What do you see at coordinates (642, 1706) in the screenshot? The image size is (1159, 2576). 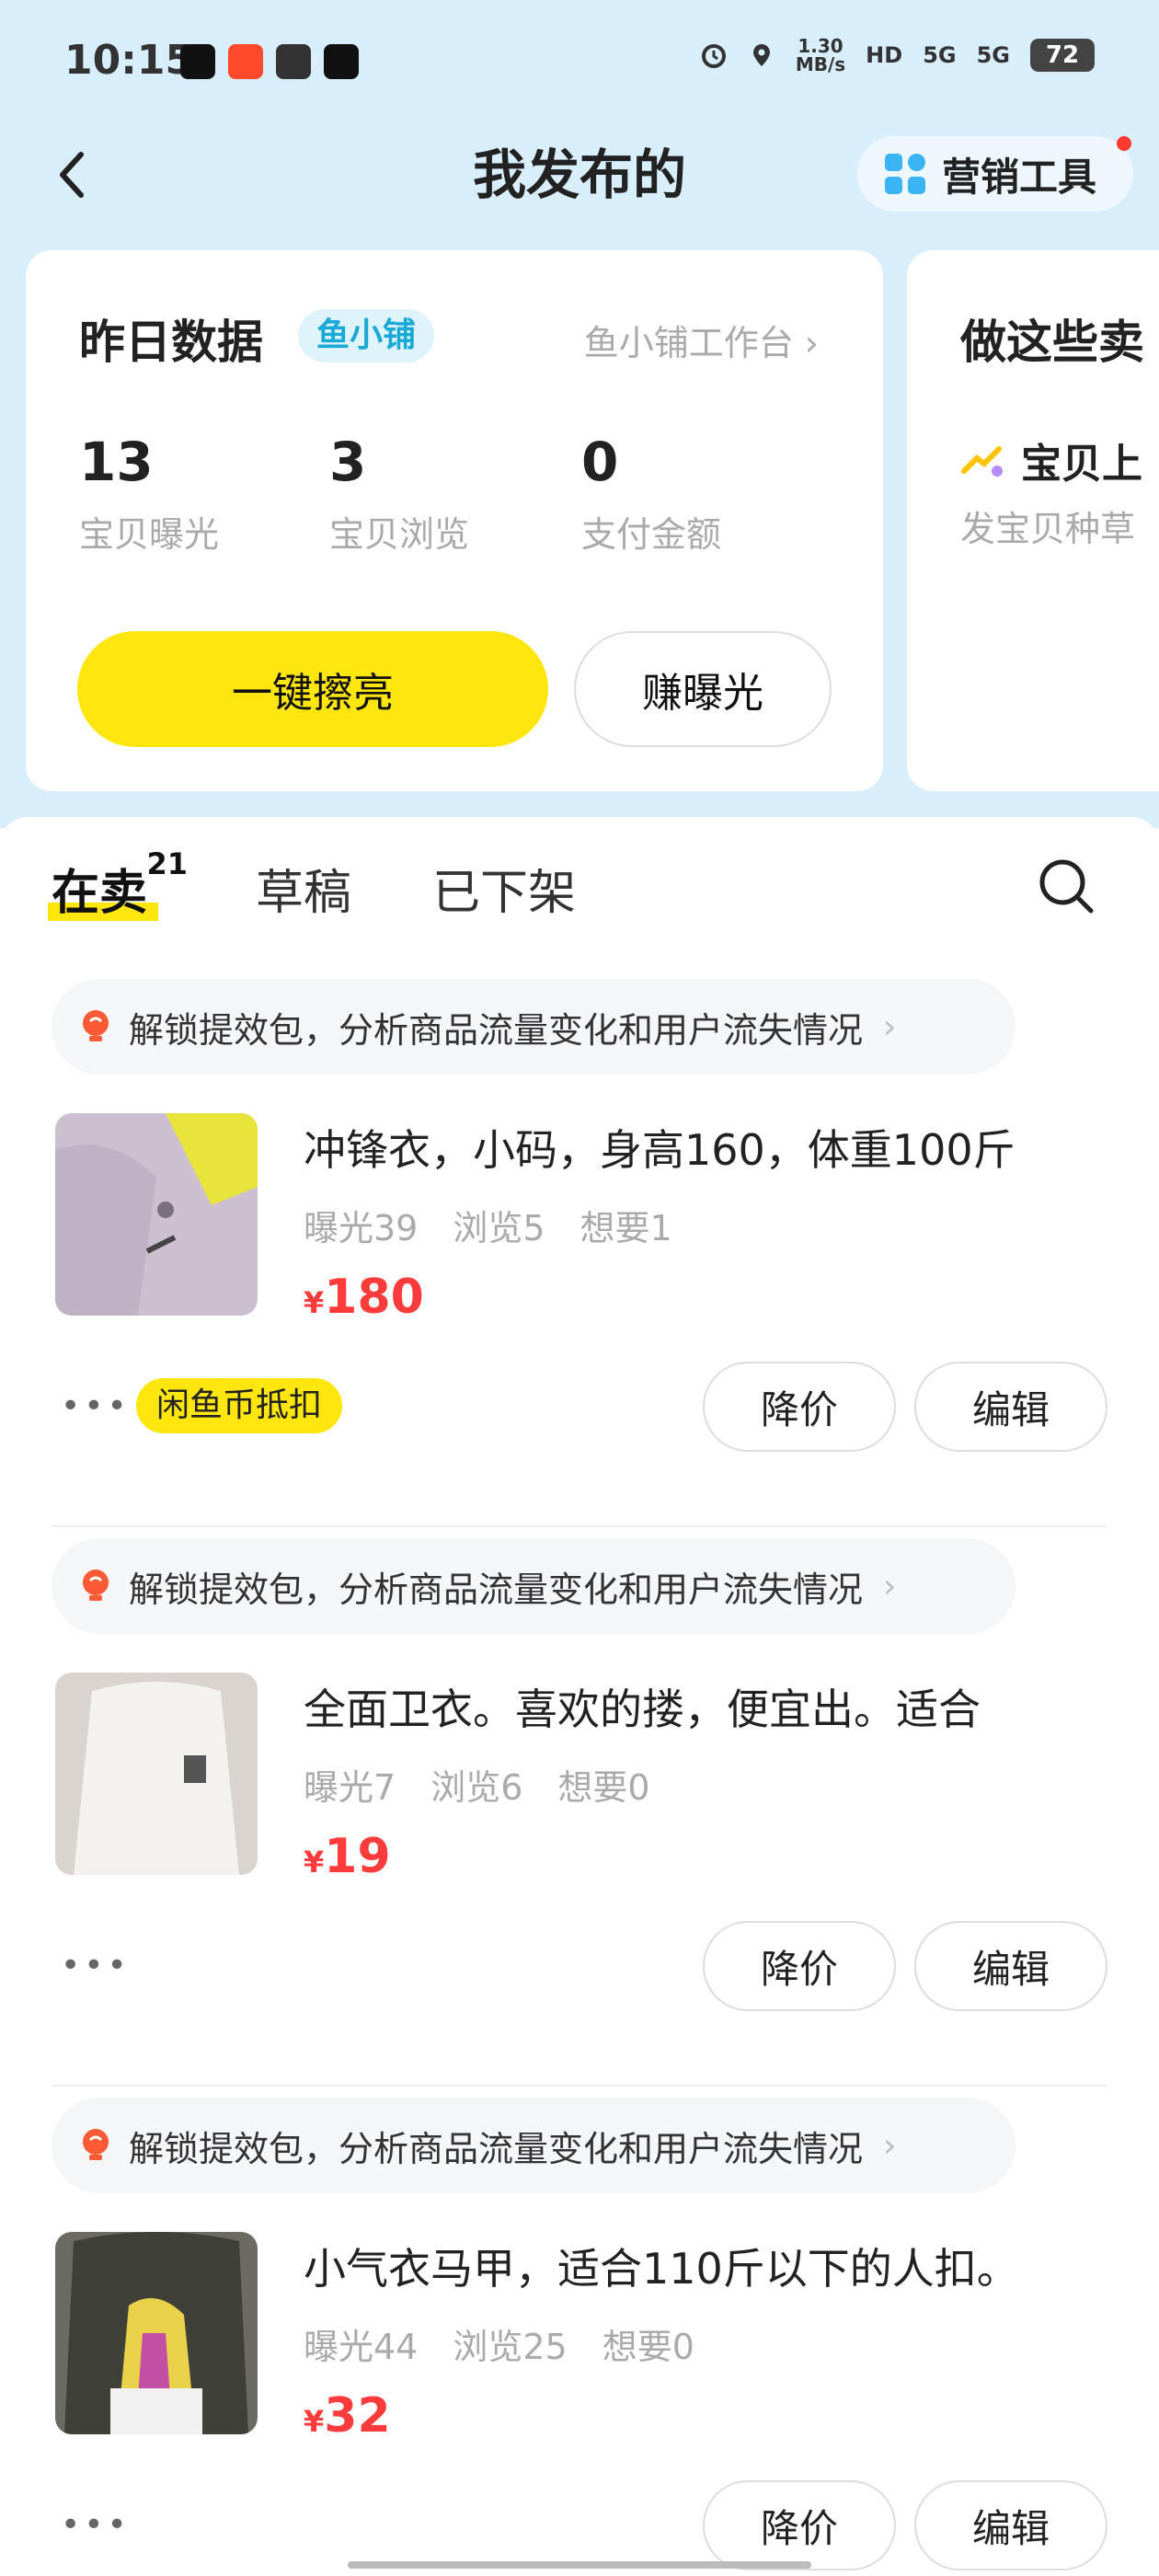 I see `item-title: 全面卫衣。喜欢的搂，便宜出。适合` at bounding box center [642, 1706].